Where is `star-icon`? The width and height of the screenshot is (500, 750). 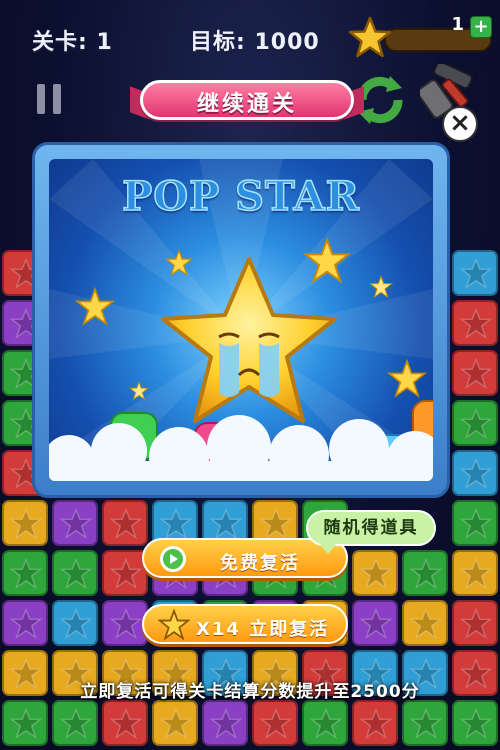 star-icon is located at coordinates (174, 625).